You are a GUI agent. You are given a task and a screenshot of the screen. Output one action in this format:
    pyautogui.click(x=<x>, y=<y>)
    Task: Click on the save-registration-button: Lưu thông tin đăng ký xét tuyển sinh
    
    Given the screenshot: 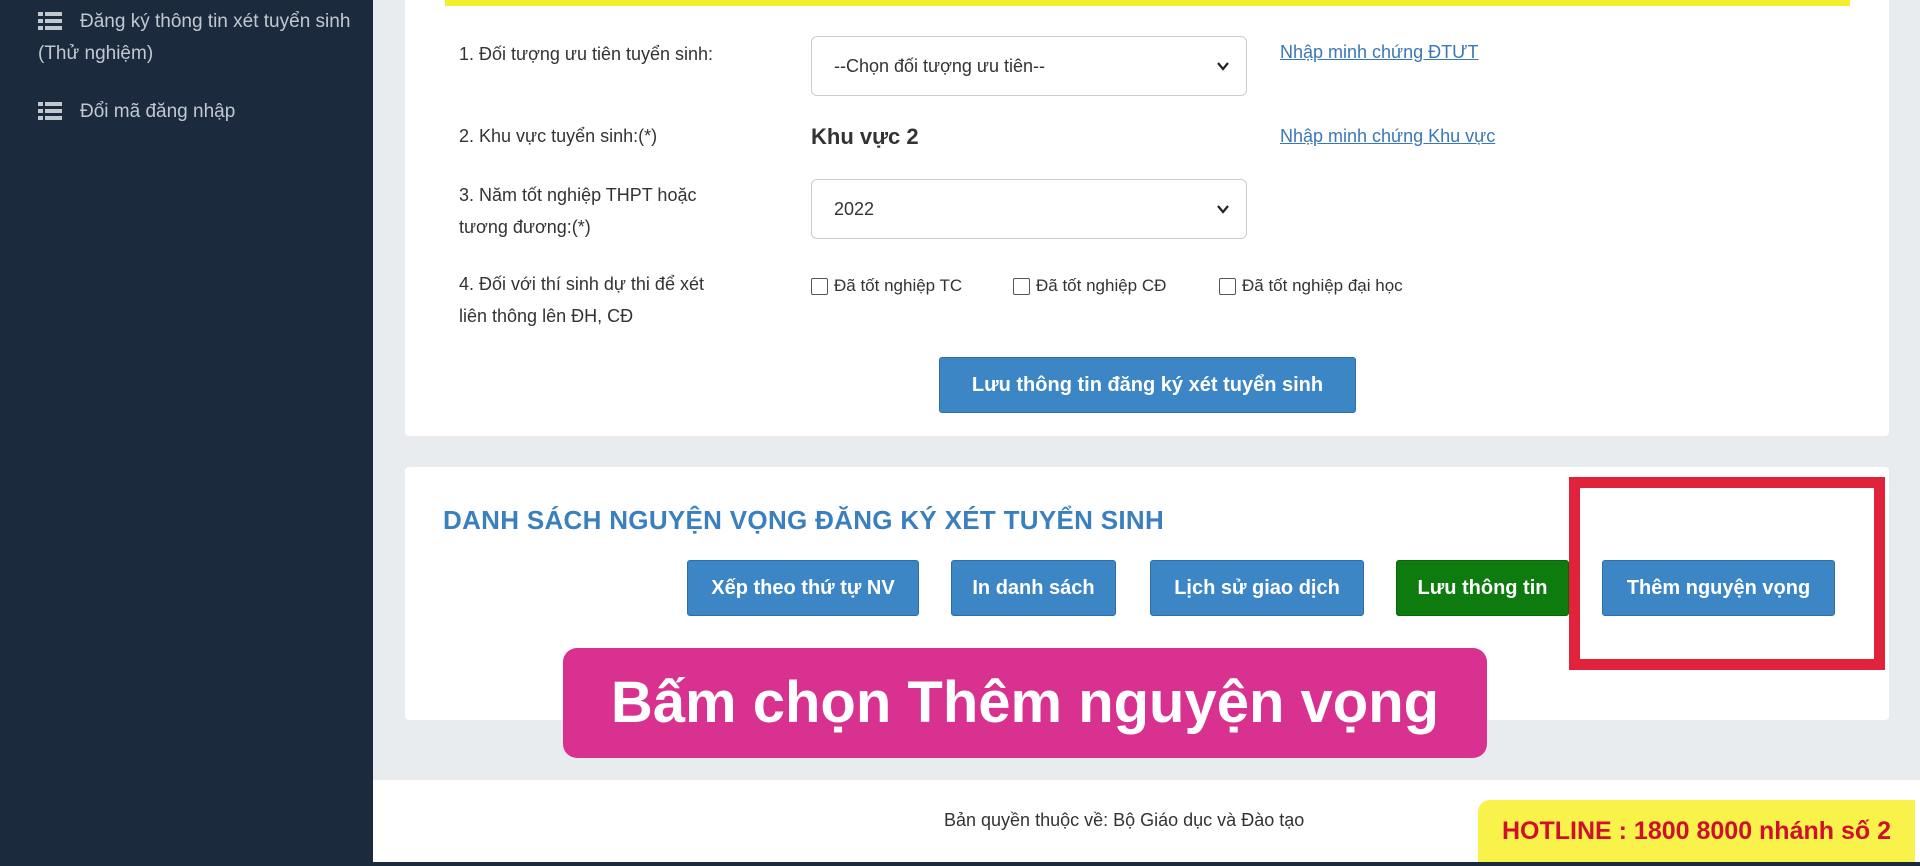 What is the action you would take?
    pyautogui.click(x=1147, y=385)
    